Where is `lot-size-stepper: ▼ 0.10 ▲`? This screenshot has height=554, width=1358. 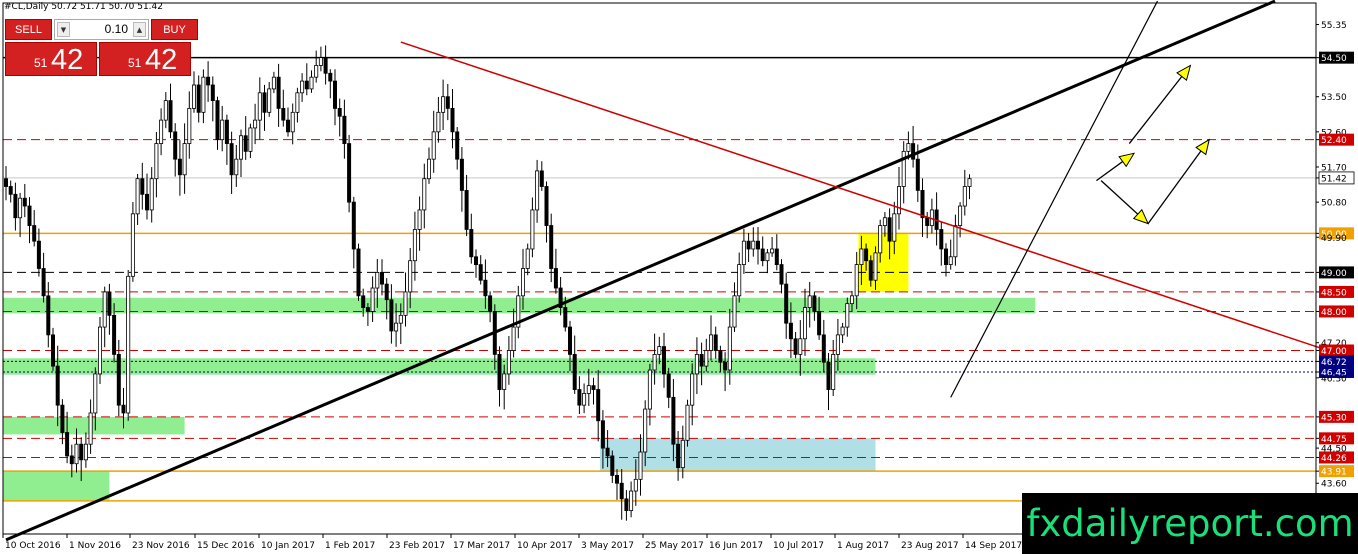 lot-size-stepper: ▼ 0.10 ▲ is located at coordinates (101, 29).